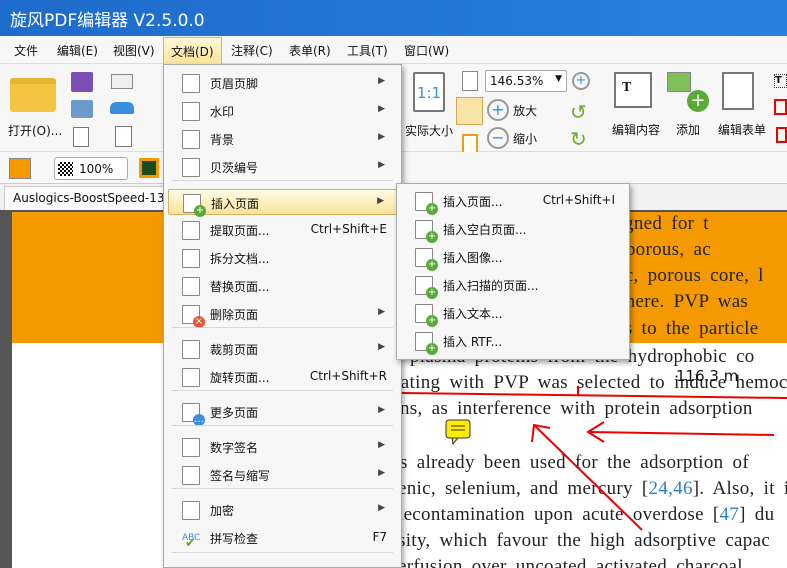  Describe the element at coordinates (77, 50) in the screenshot. I see `menu-edit: 编辑(E)` at that location.